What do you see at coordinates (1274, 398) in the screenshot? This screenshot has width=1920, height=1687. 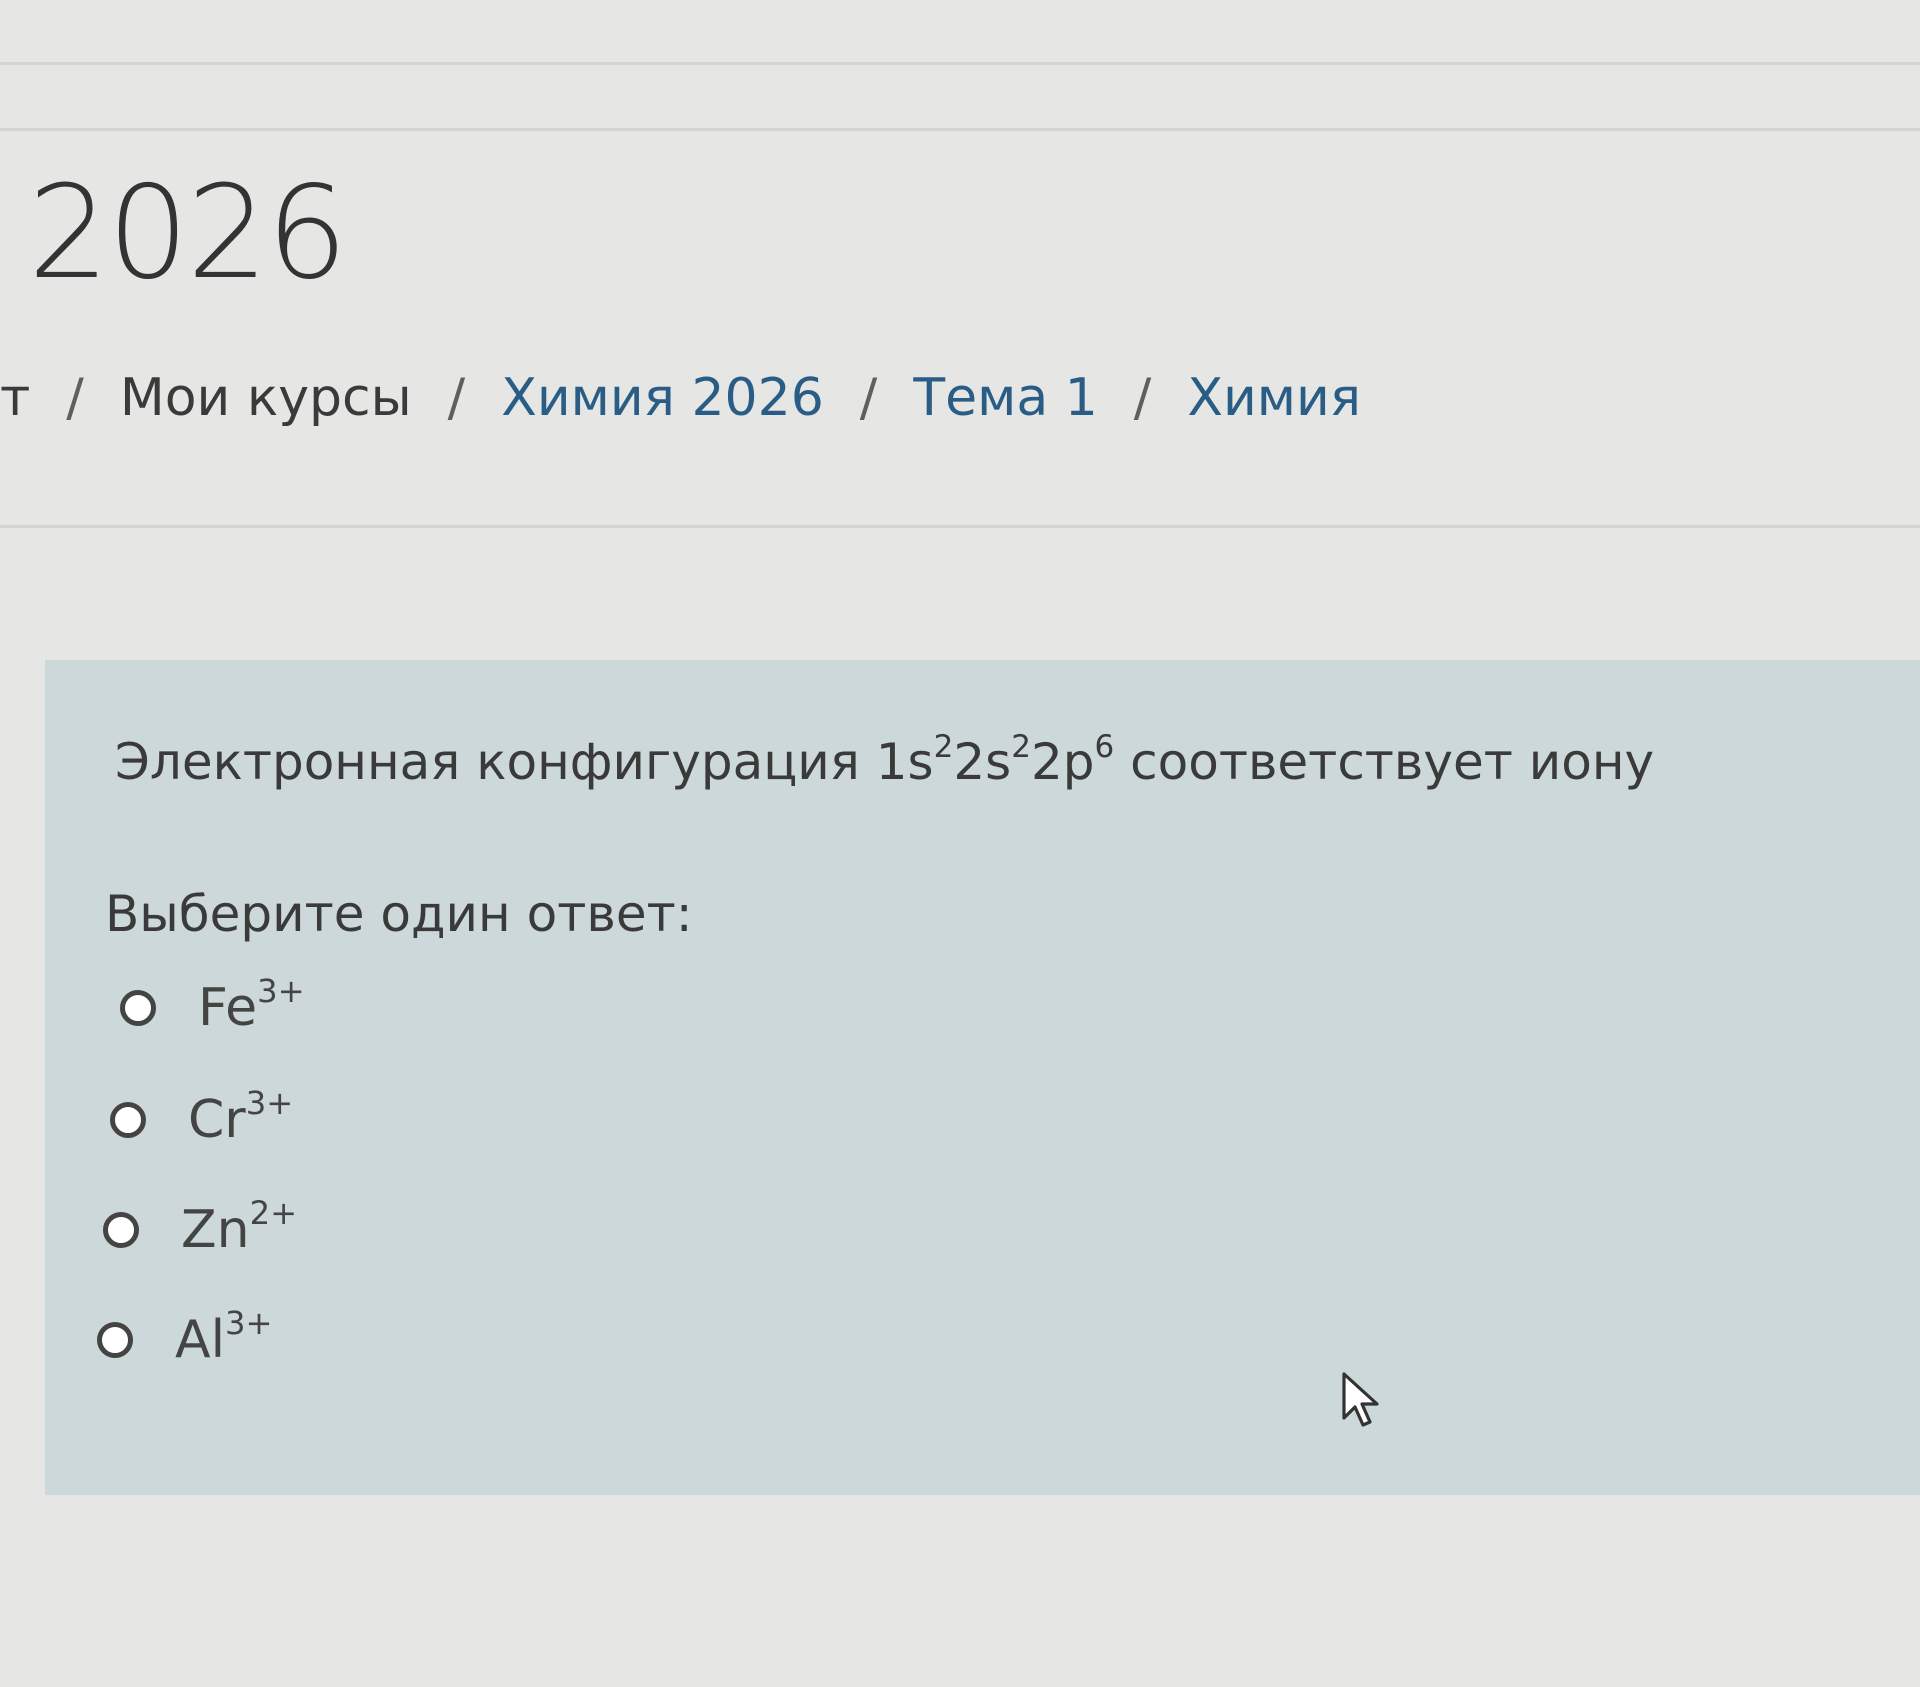 I see `breadcrumb-chemistry: Химия` at bounding box center [1274, 398].